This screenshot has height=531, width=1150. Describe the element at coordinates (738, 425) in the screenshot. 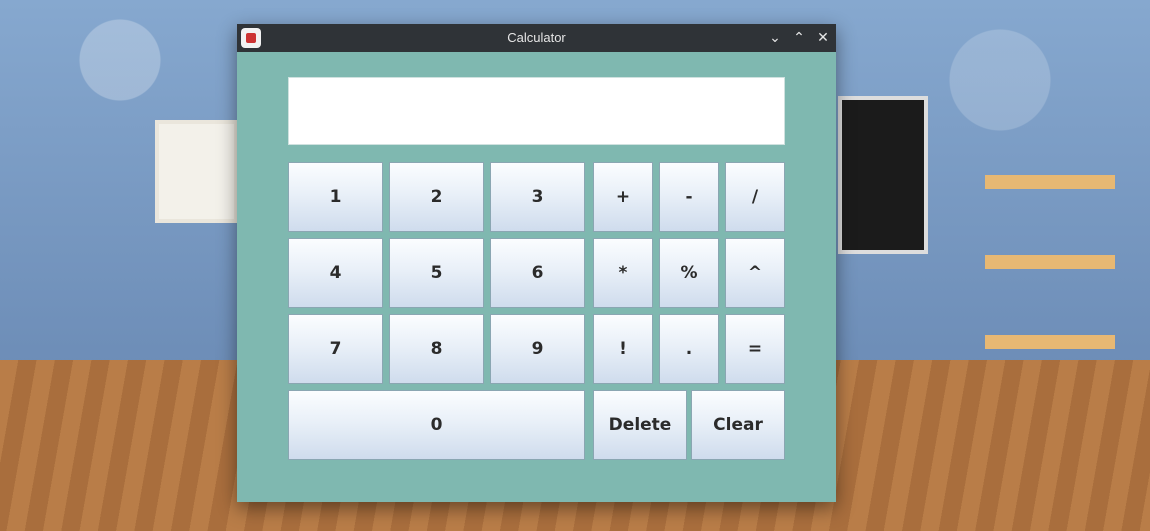

I see `clear-button: Clear` at that location.